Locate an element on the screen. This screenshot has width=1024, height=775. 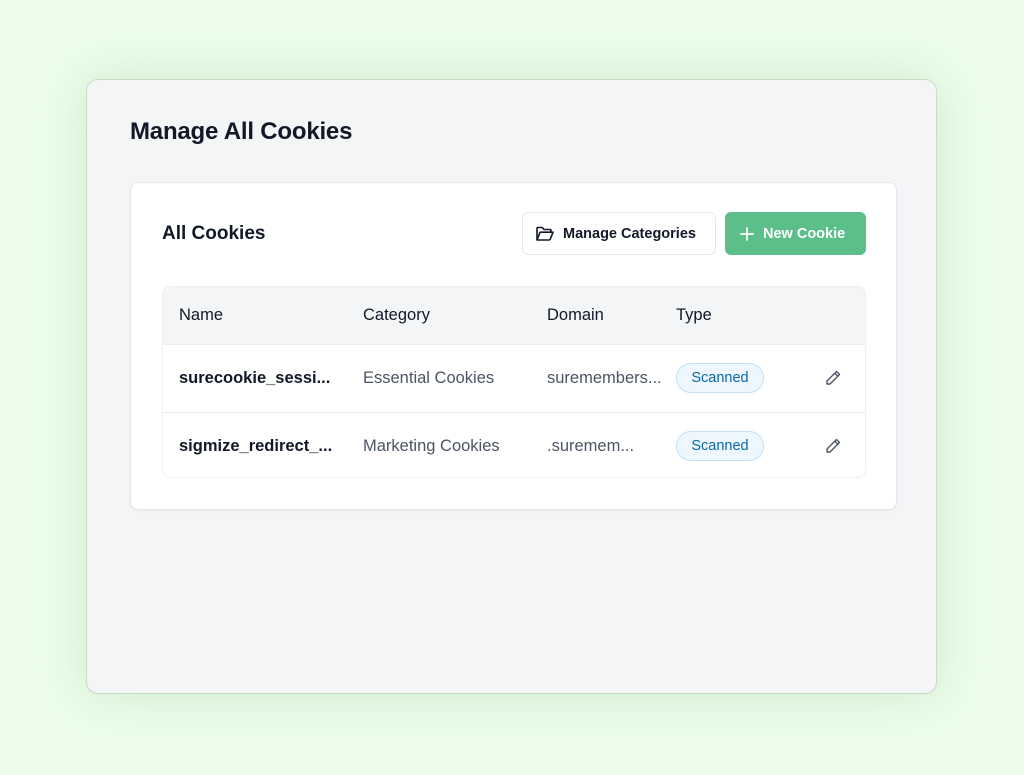
column-header-type: Type is located at coordinates (694, 315).